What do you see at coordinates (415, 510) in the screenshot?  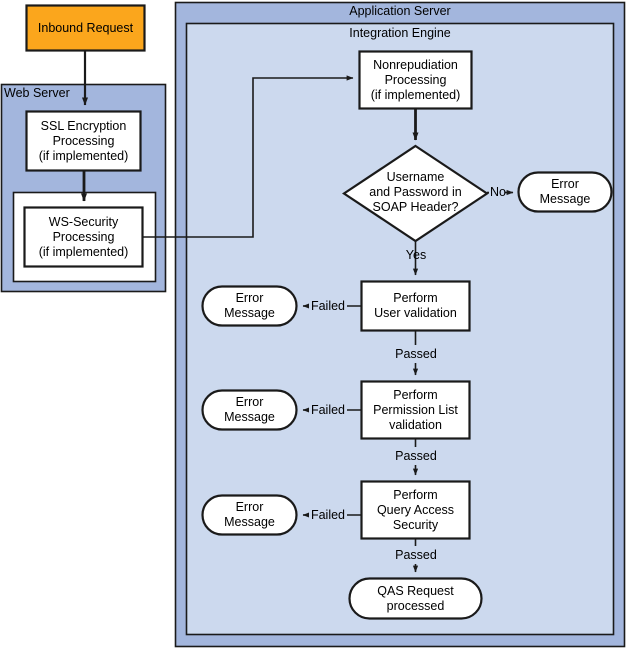 I see `node-perform-query-access-security` at bounding box center [415, 510].